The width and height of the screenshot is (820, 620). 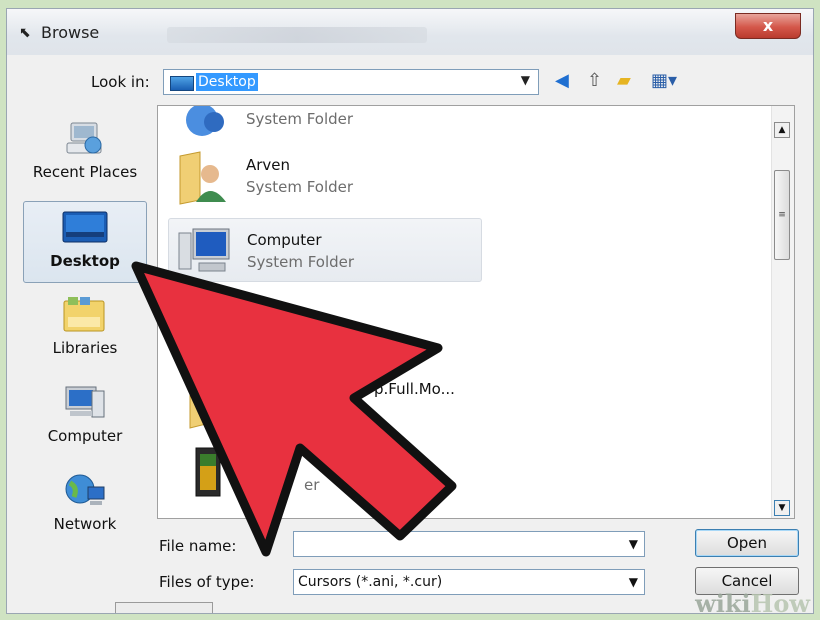 I want to click on scroll-thumb: ≡, so click(x=782, y=215).